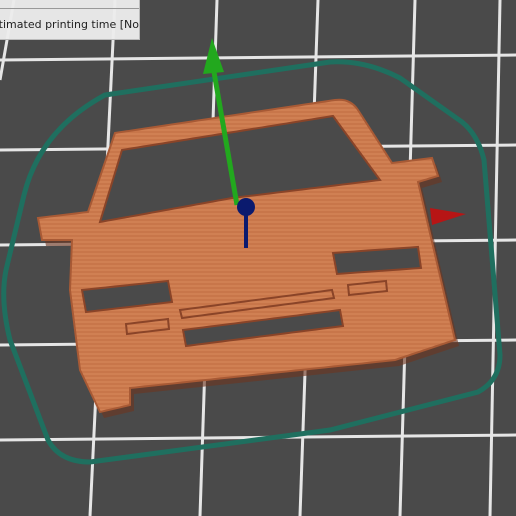 The width and height of the screenshot is (516, 516). Describe the element at coordinates (69, 8) in the screenshot. I see `overlay-divider` at that location.